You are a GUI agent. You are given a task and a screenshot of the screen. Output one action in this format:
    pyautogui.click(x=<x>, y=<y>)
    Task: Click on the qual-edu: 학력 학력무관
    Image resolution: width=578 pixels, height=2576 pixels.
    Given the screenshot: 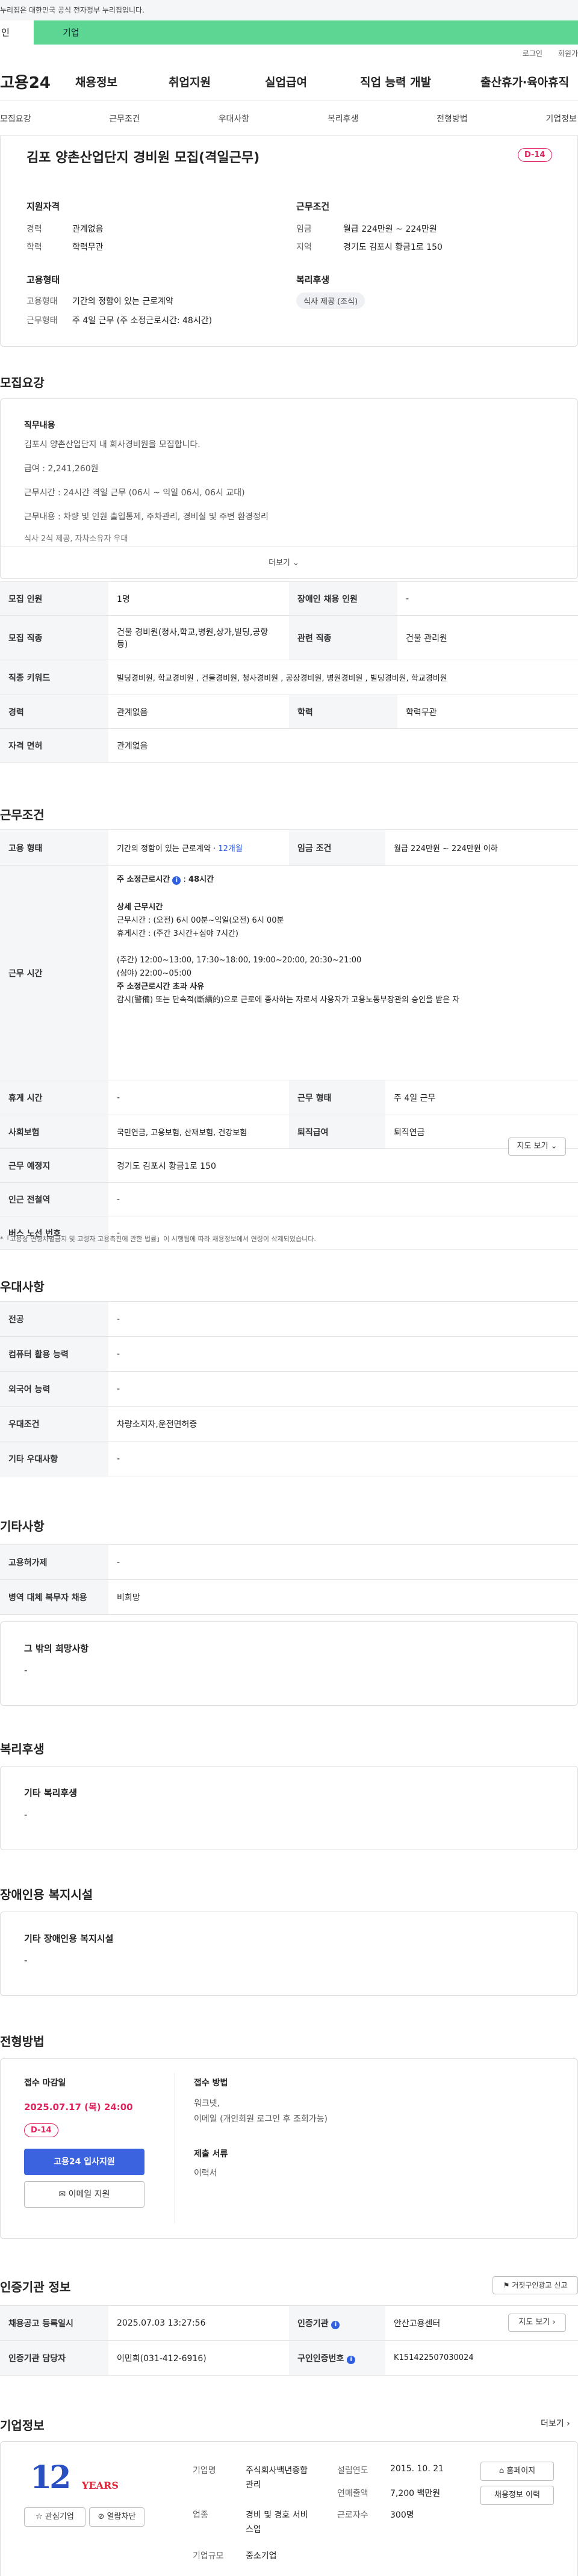 What is the action you would take?
    pyautogui.click(x=65, y=248)
    